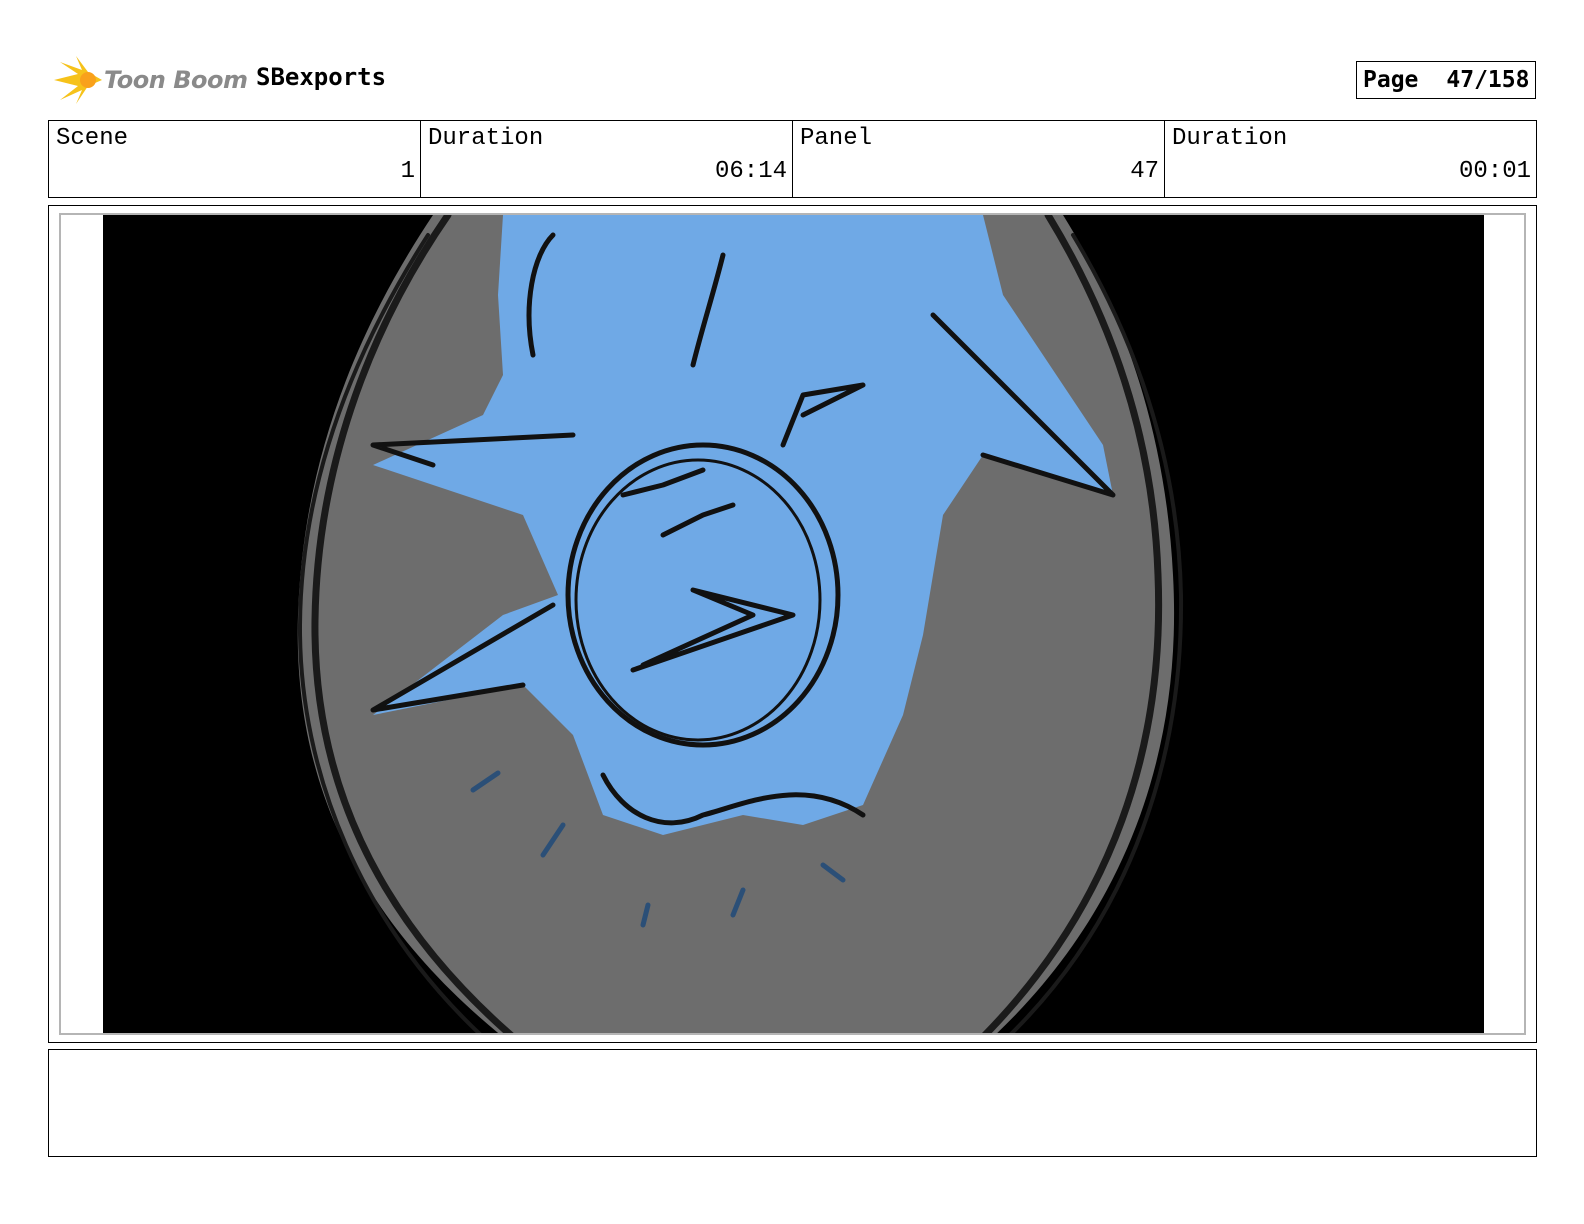 Image resolution: width=1584 pixels, height=1224 pixels. Describe the element at coordinates (486, 138) in the screenshot. I see `scene-duration-label: Duration` at that location.